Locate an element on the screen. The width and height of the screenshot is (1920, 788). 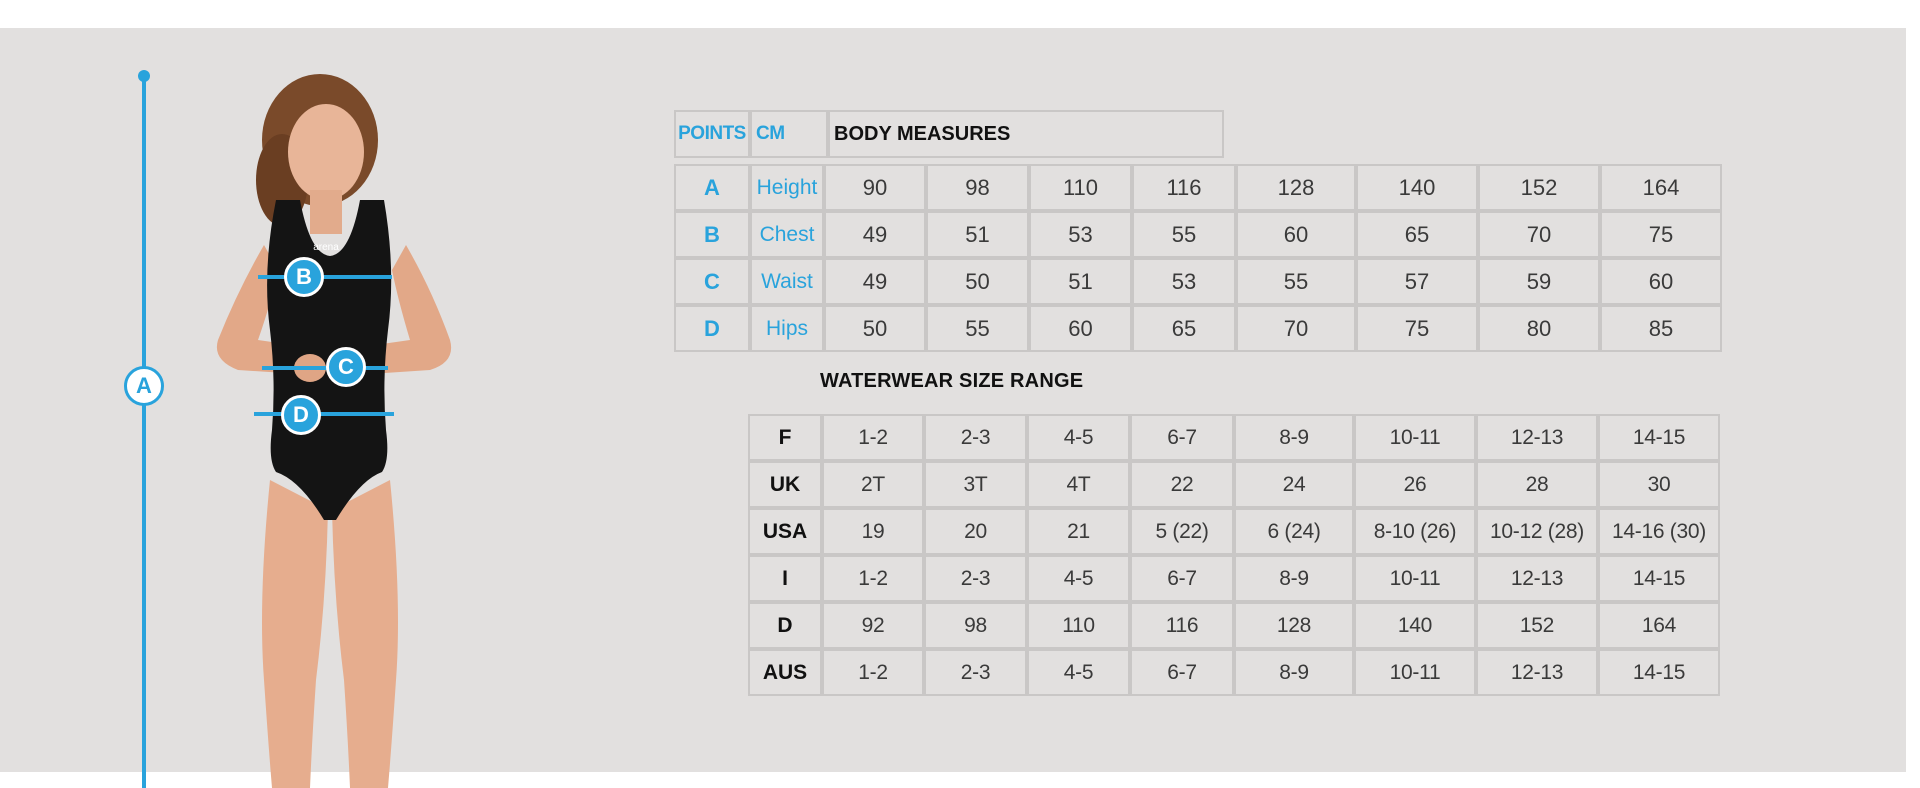
measure-value: 128 is located at coordinates (1296, 187).